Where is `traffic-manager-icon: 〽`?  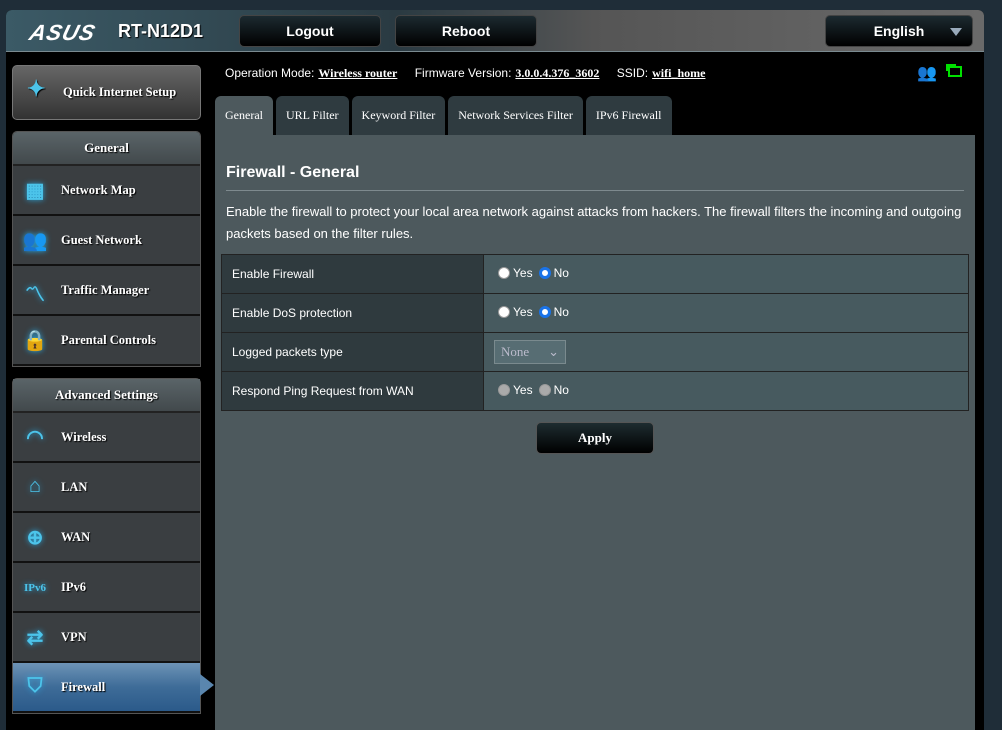
traffic-manager-icon: 〽 is located at coordinates (35, 295).